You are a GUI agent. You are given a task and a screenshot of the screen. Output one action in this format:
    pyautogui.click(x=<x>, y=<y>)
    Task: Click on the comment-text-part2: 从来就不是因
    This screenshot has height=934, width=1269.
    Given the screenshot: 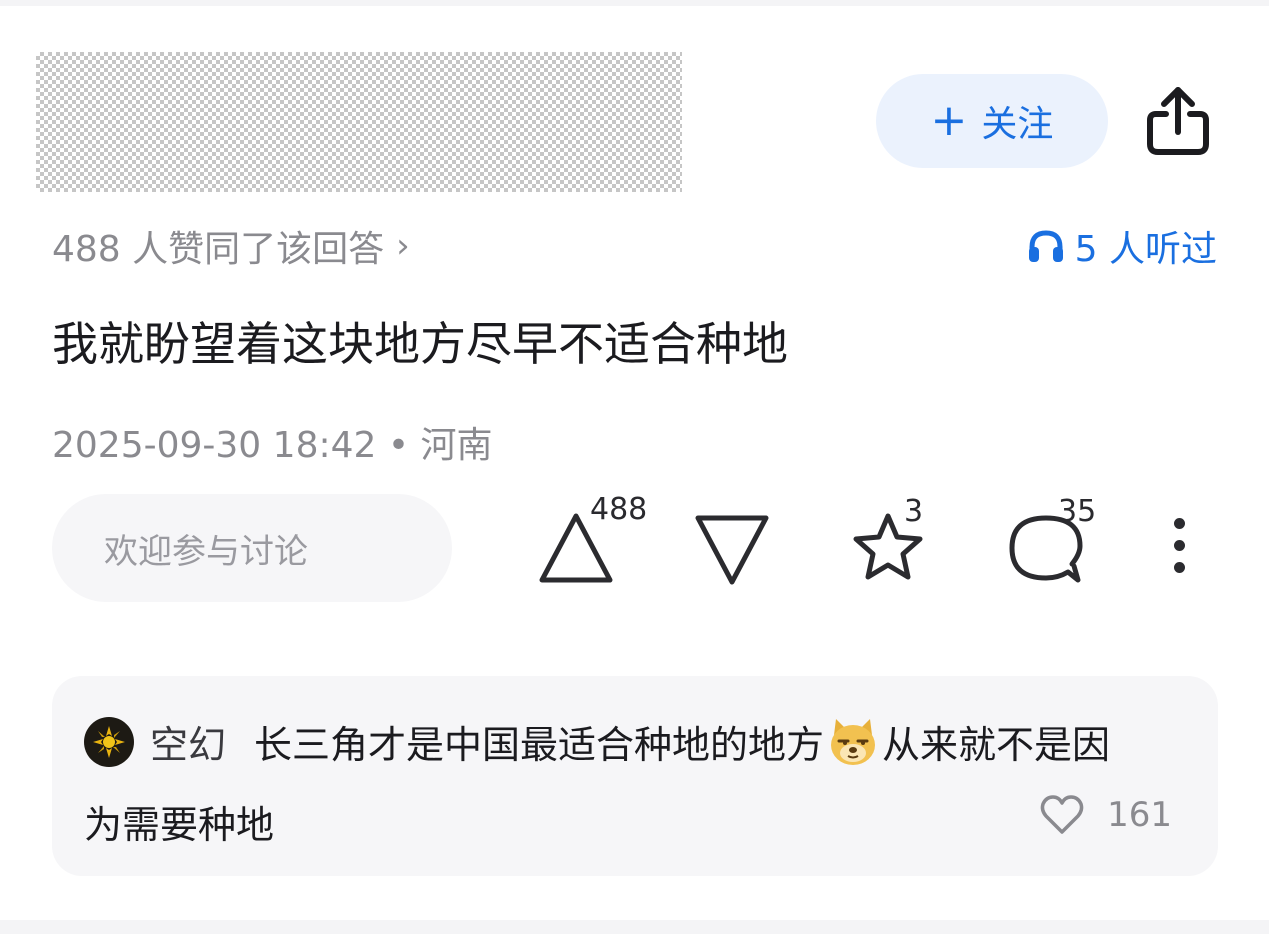 What is the action you would take?
    pyautogui.click(x=996, y=745)
    